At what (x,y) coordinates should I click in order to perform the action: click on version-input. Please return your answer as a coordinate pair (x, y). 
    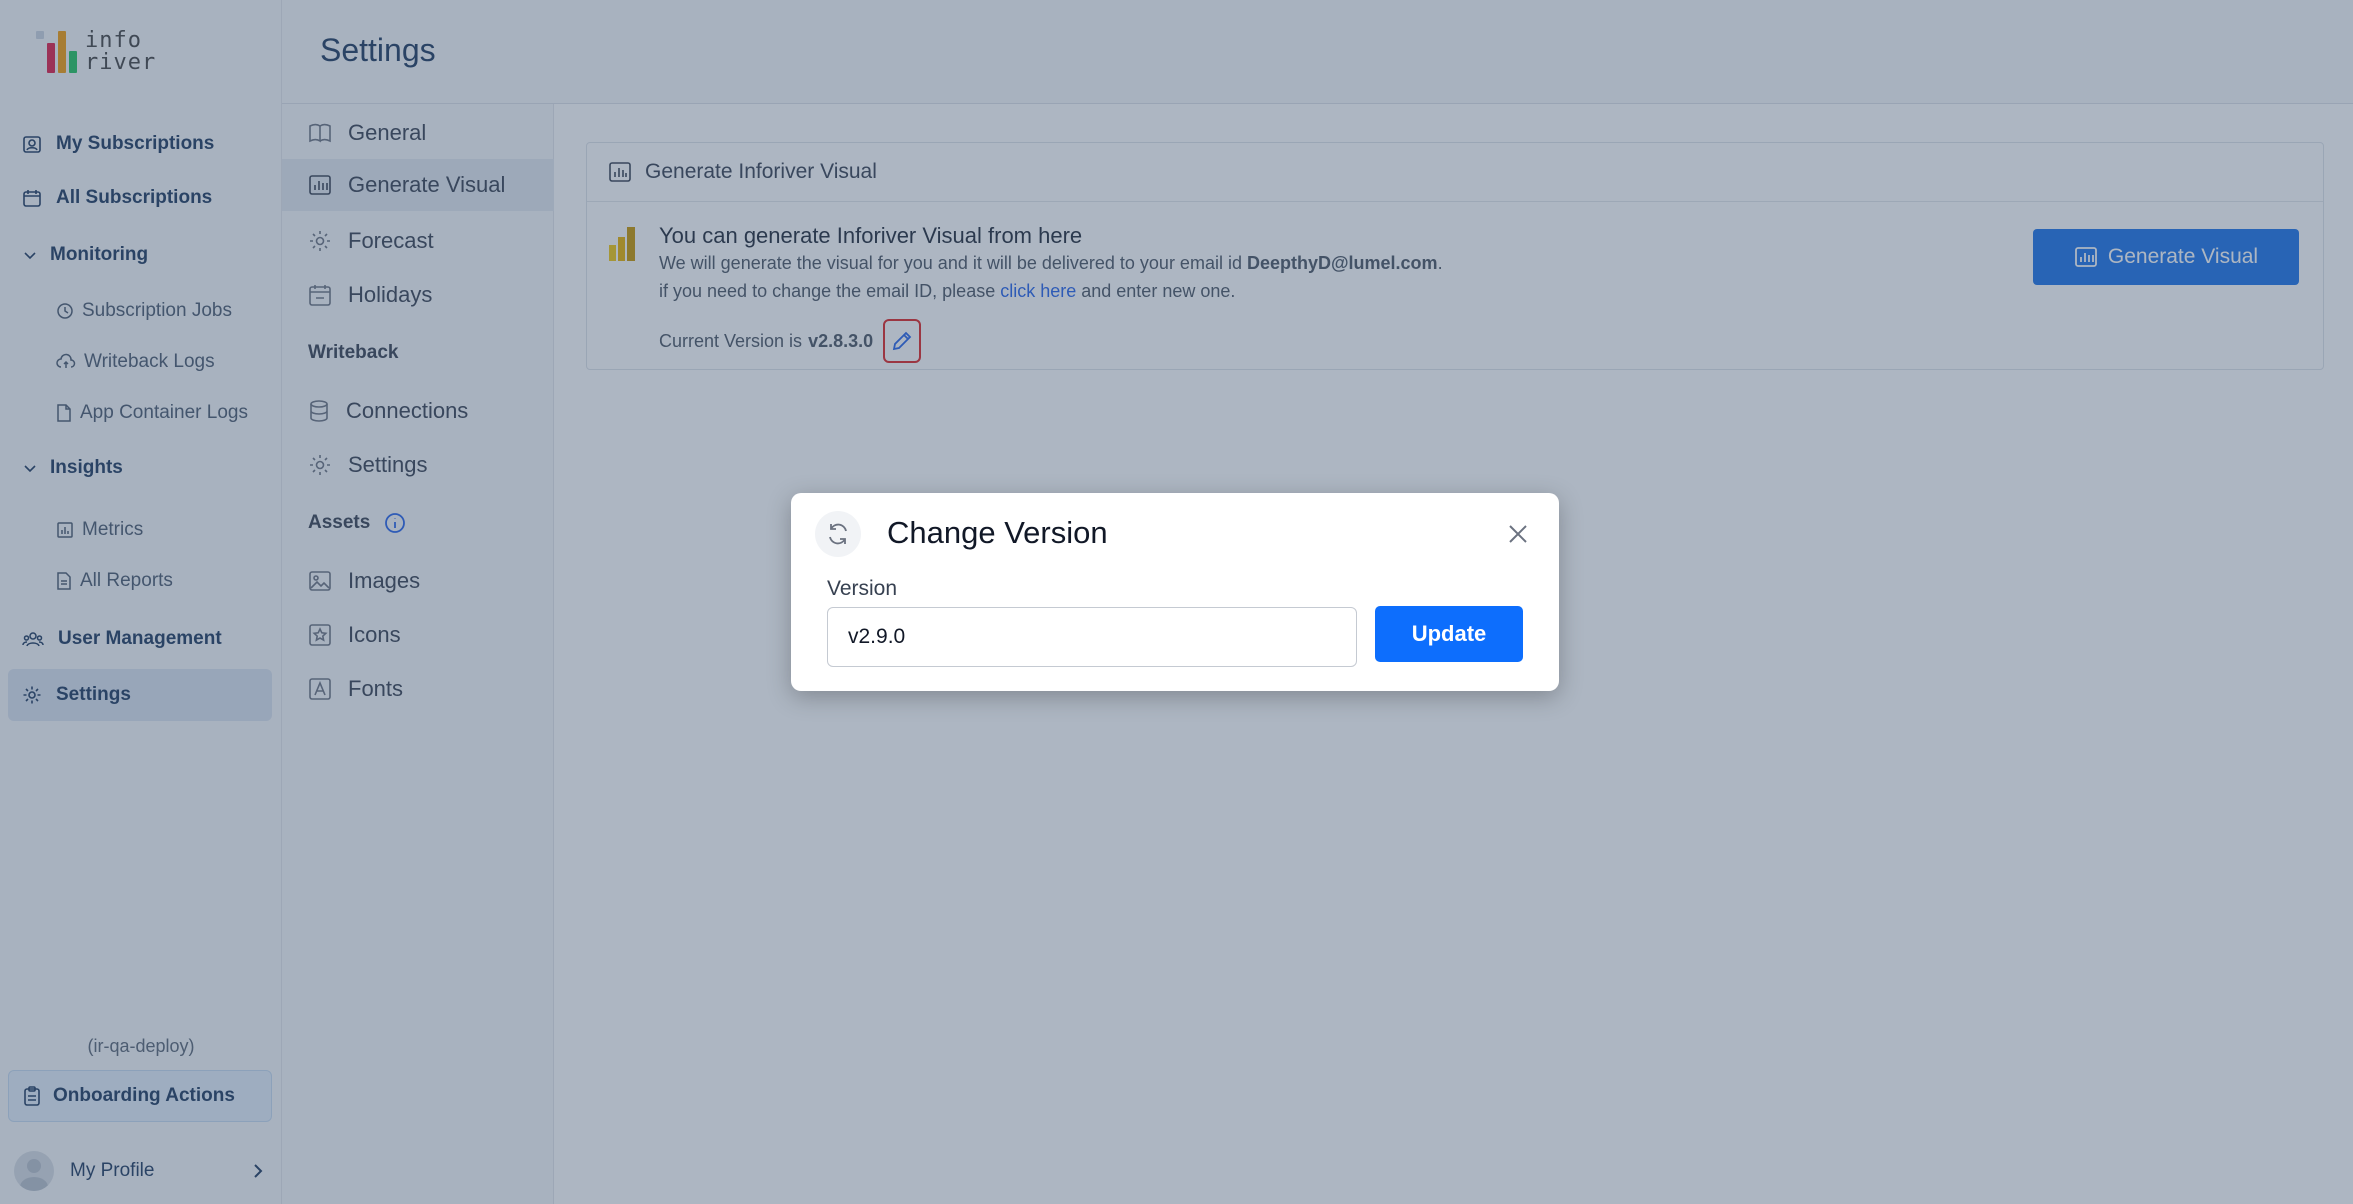
    Looking at the image, I should click on (1092, 637).